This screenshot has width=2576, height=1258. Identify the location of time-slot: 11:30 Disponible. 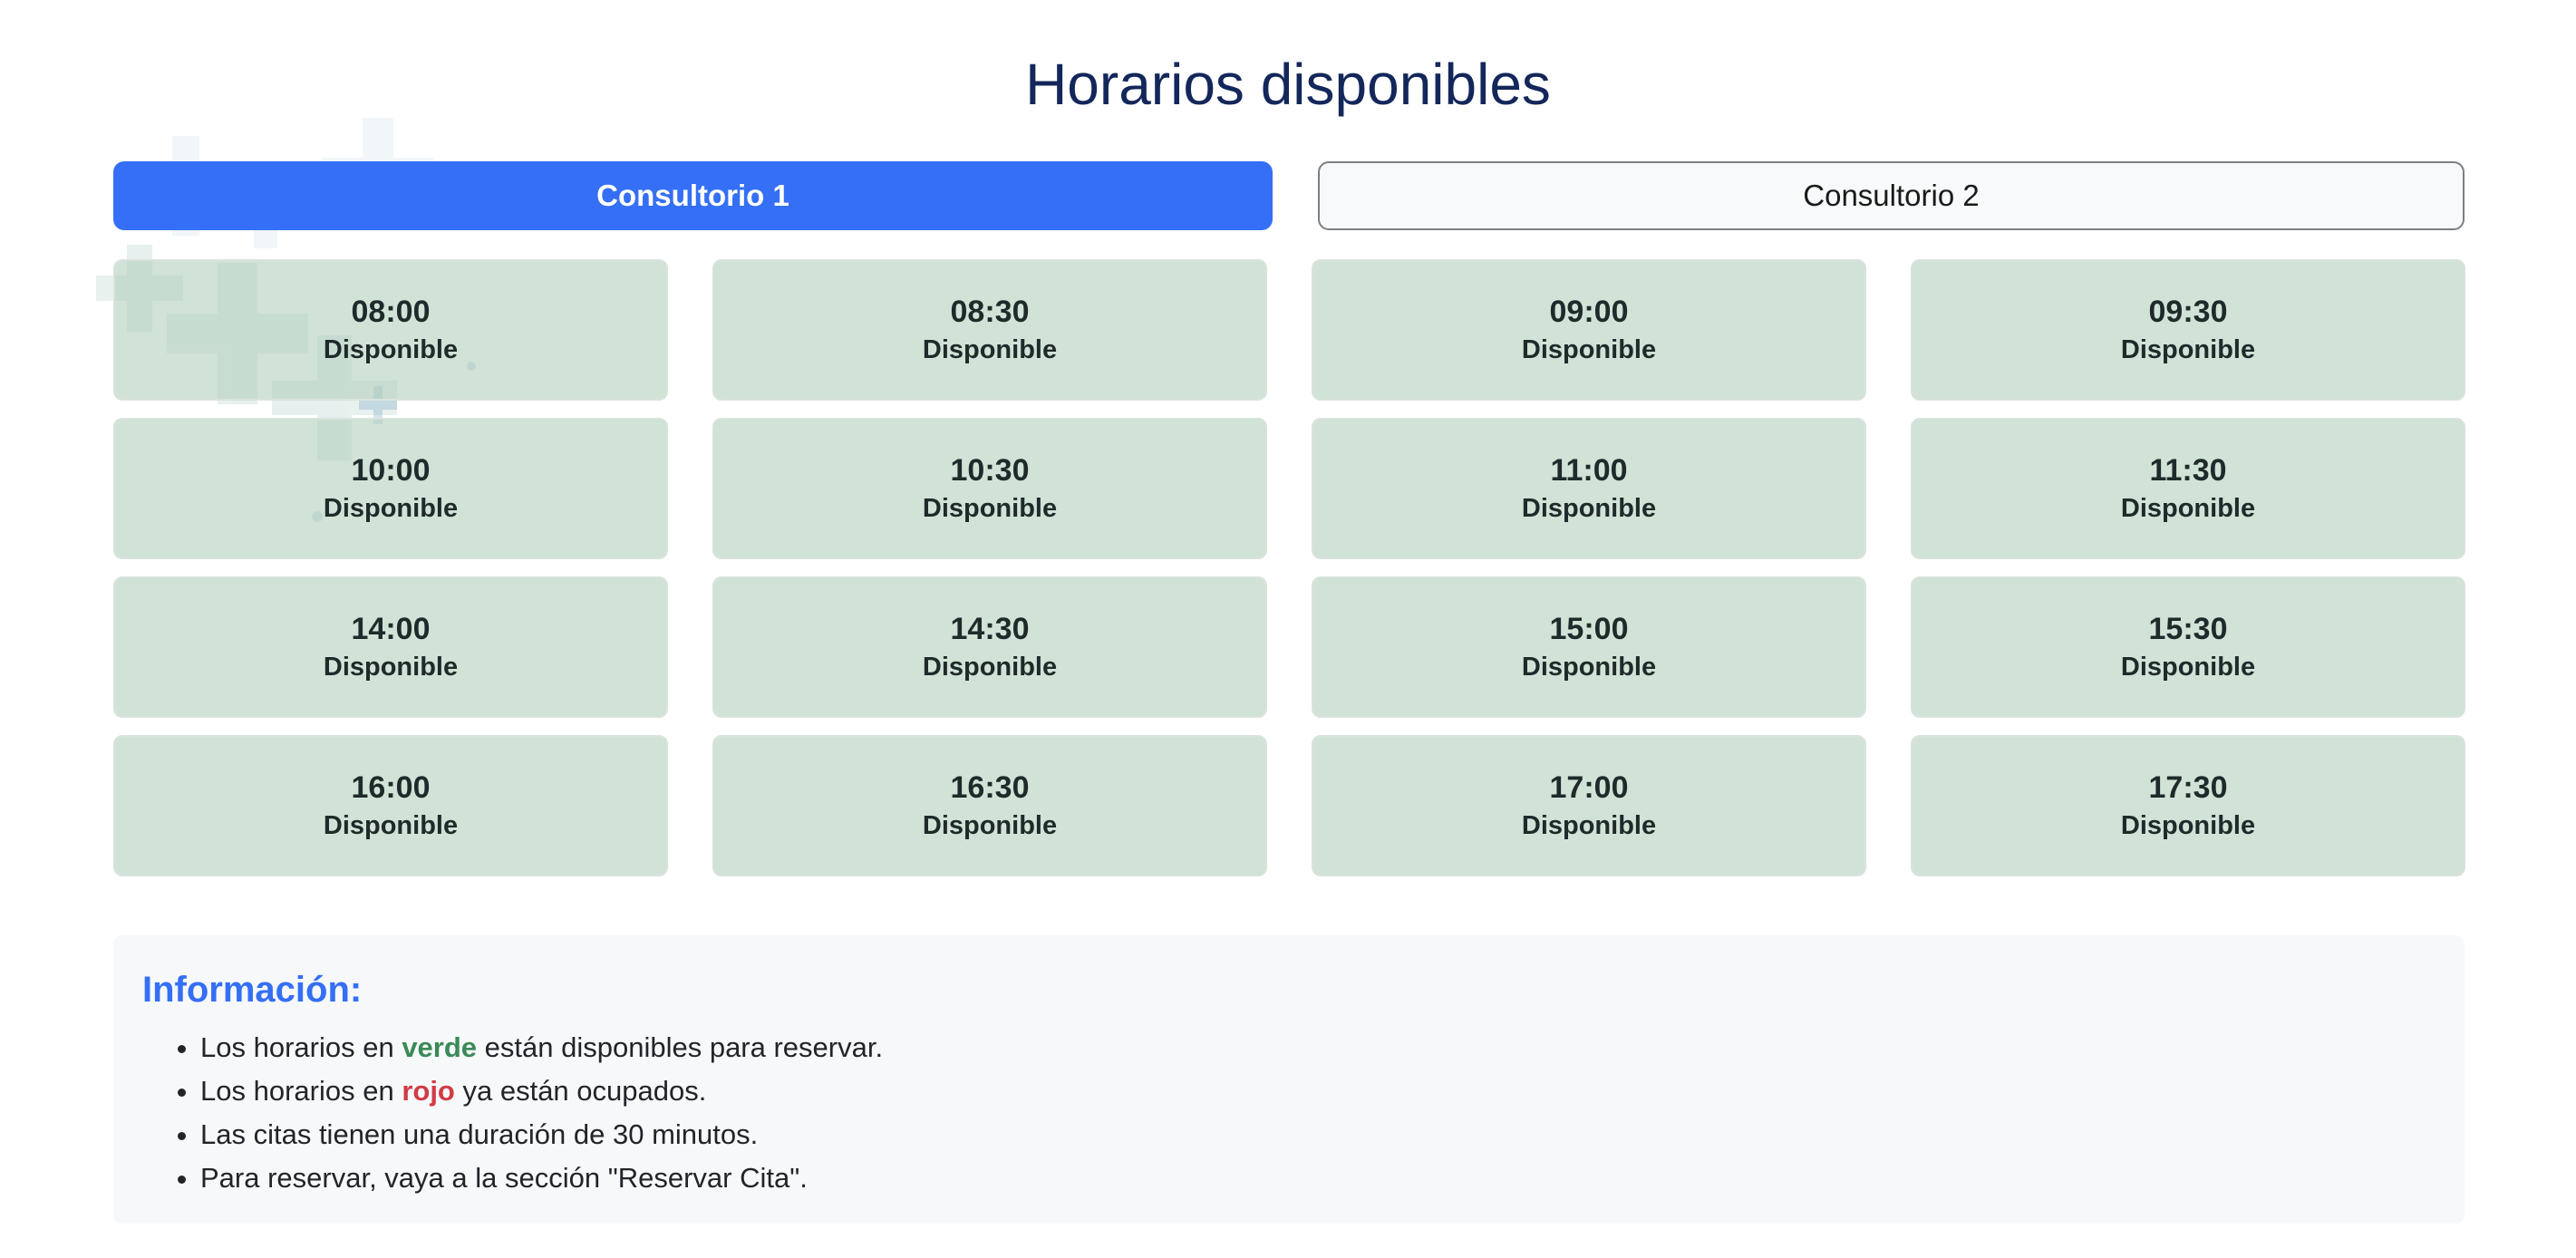
(2188, 489).